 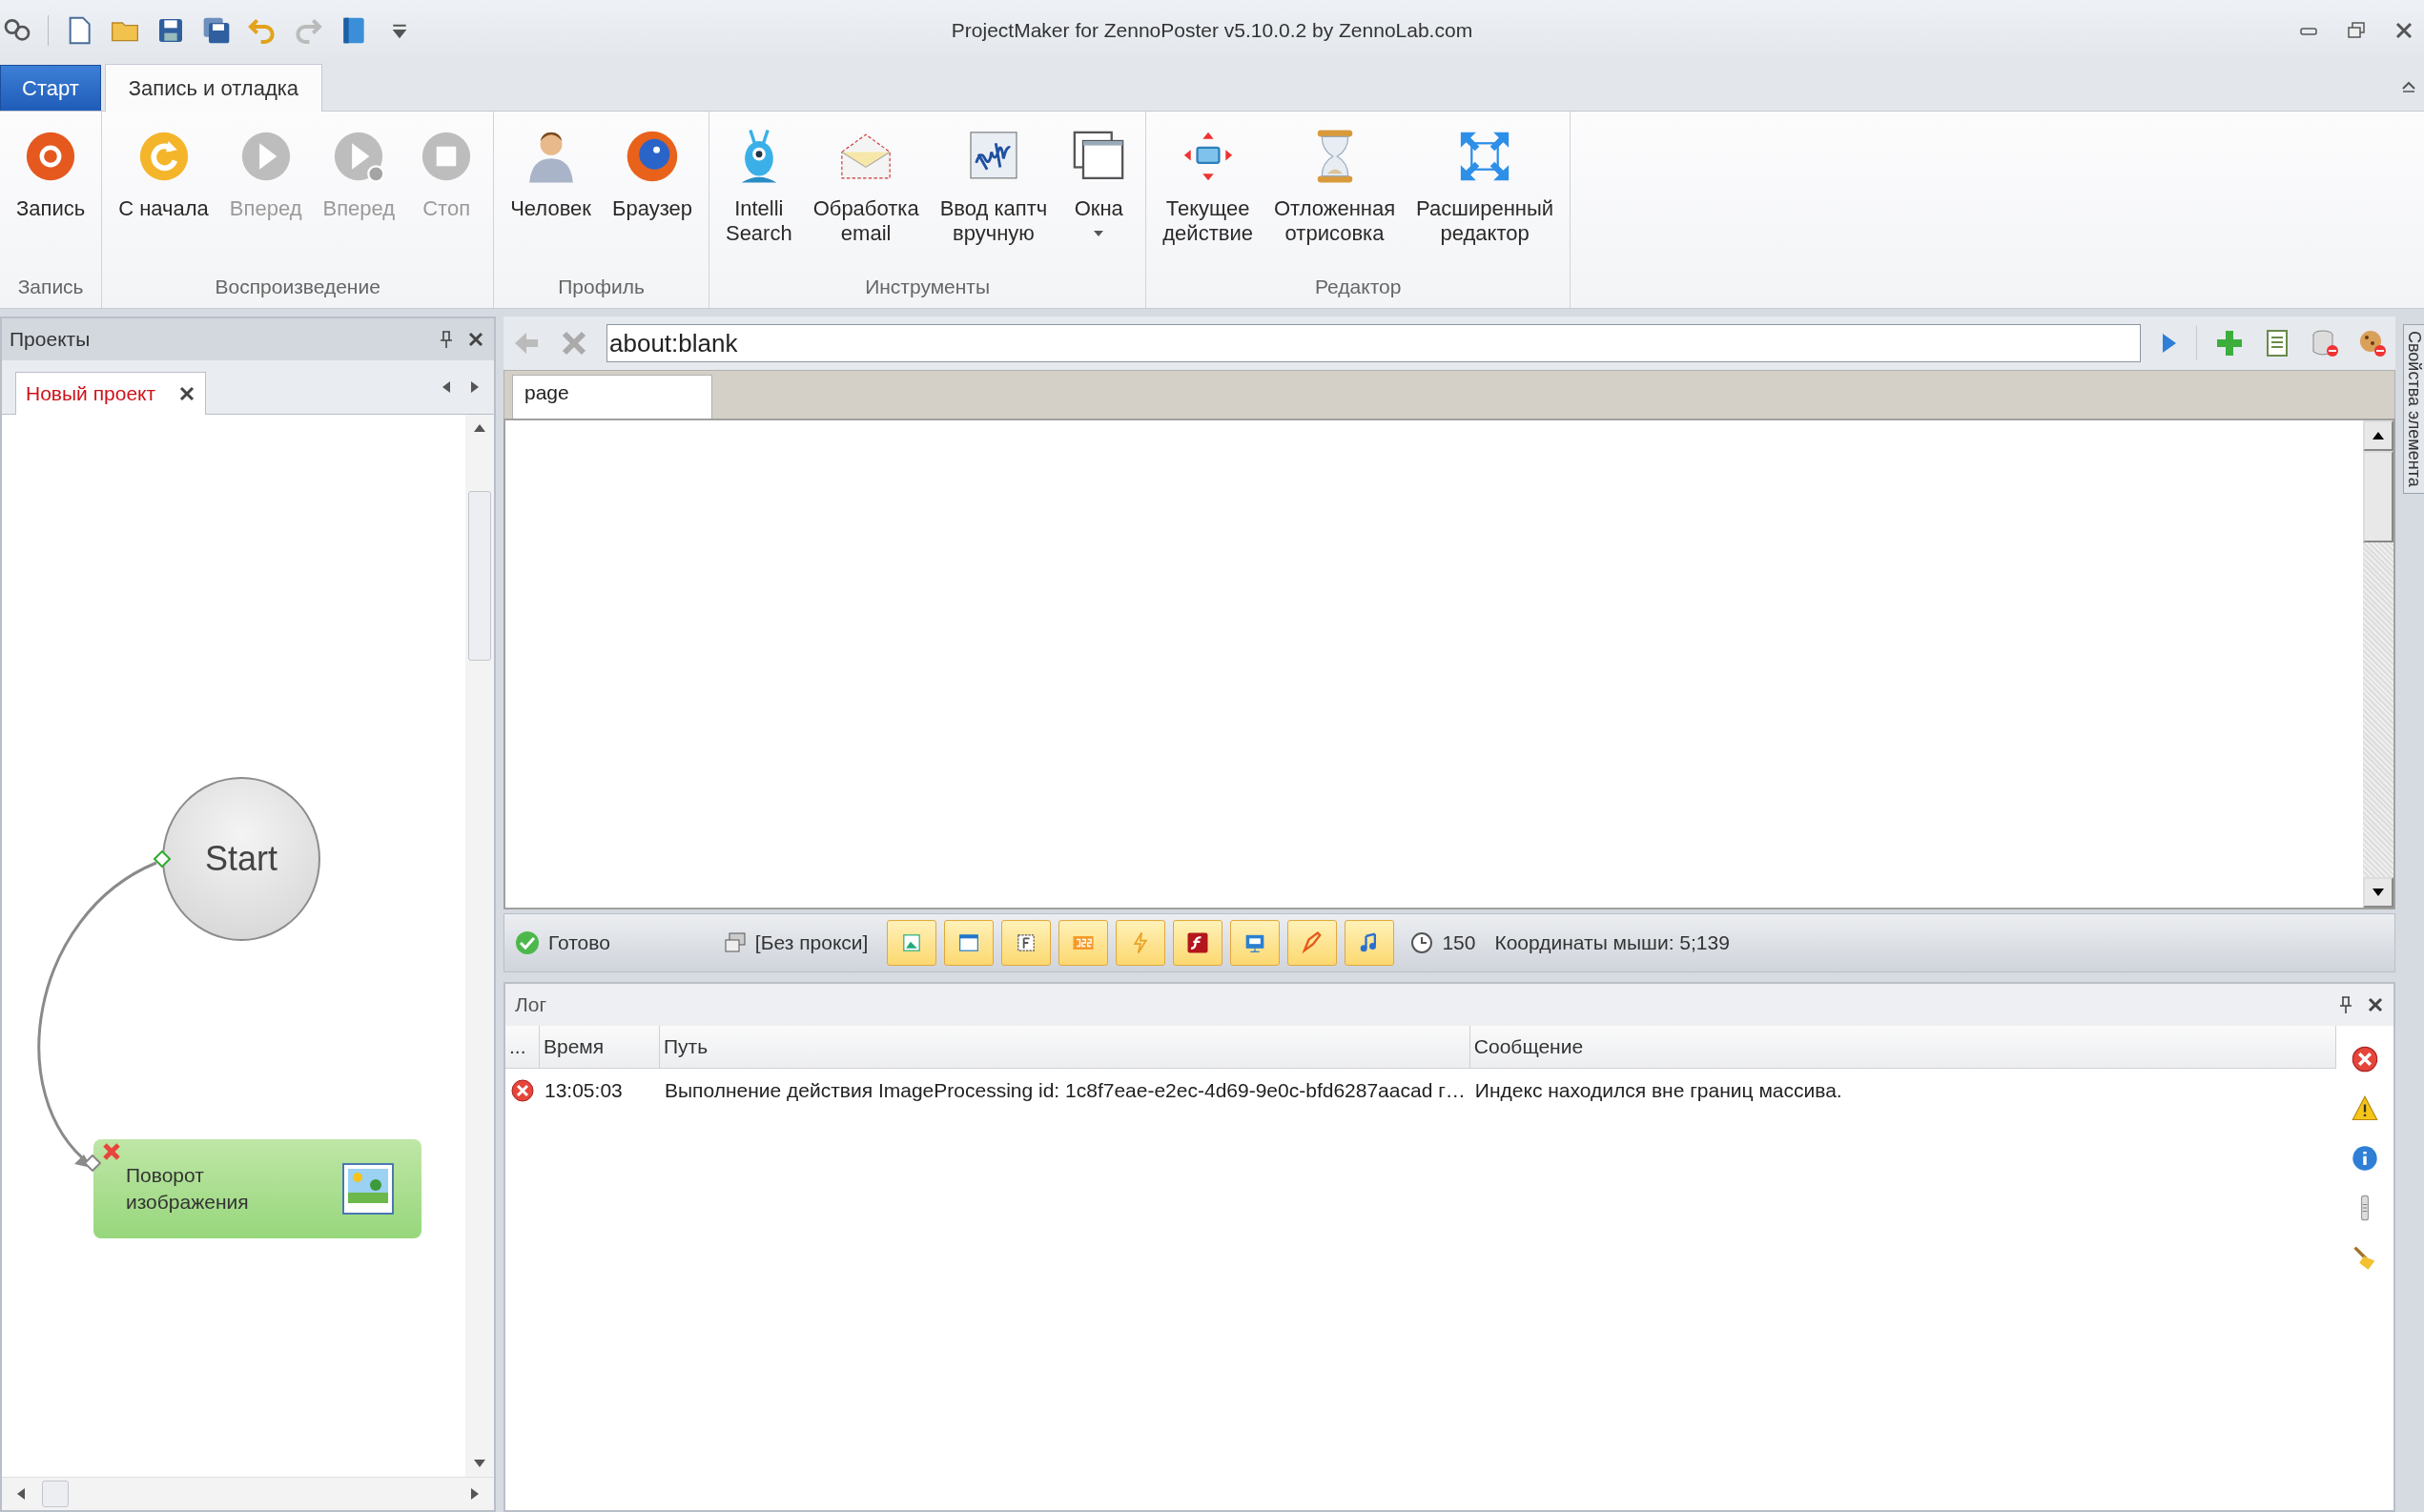 What do you see at coordinates (758, 186) in the screenshot?
I see `ribbon-button: Intelli Search` at bounding box center [758, 186].